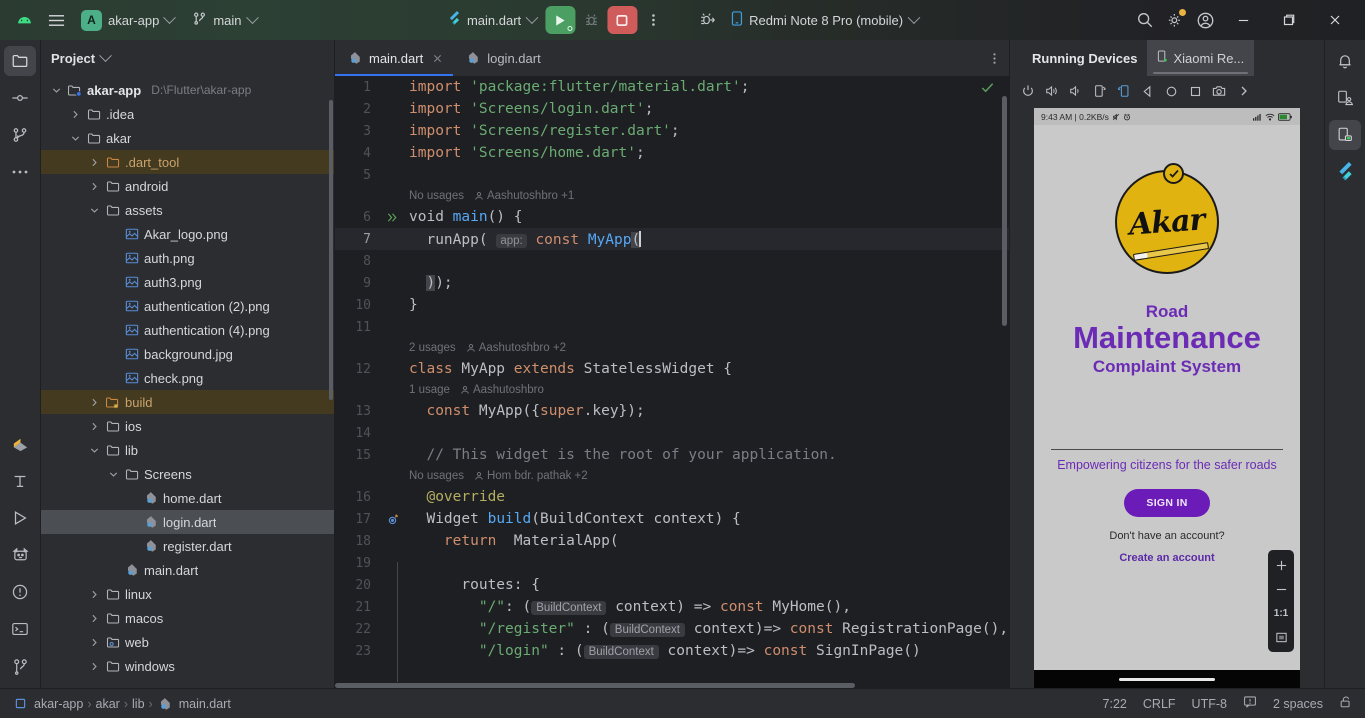 The image size is (1365, 718). Describe the element at coordinates (994, 58) in the screenshot. I see `more-vertical-icon` at that location.